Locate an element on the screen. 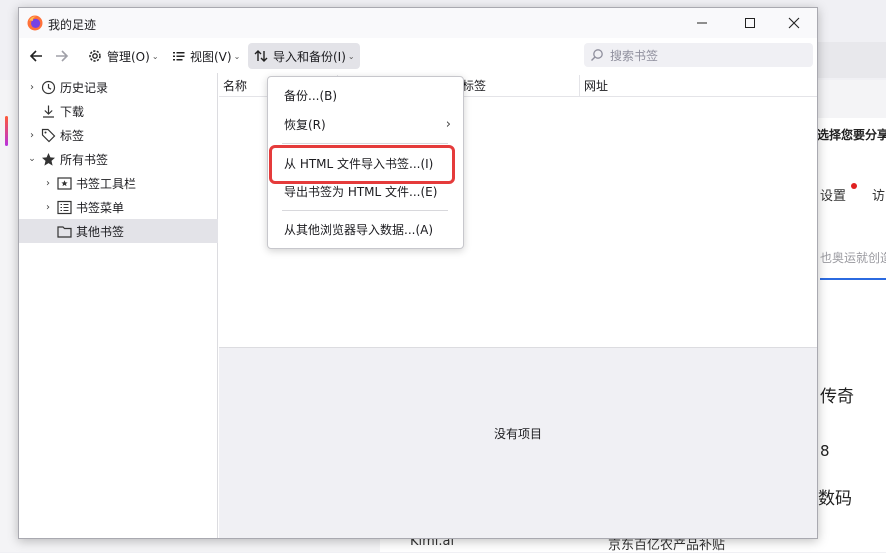 This screenshot has width=886, height=553. column-header-tags: 标签 is located at coordinates (519, 86).